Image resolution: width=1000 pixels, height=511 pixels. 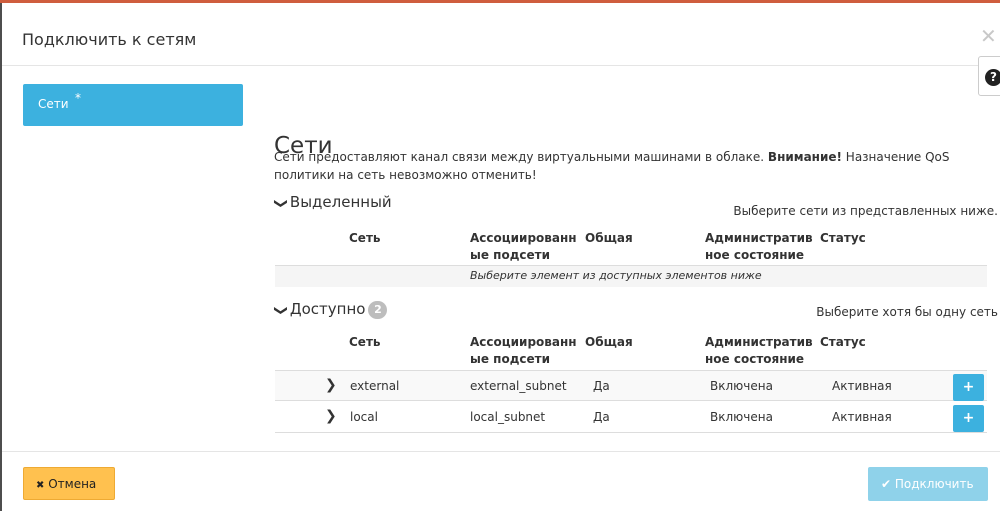 I want to click on connect-button: ✔ Подключить, so click(x=928, y=484).